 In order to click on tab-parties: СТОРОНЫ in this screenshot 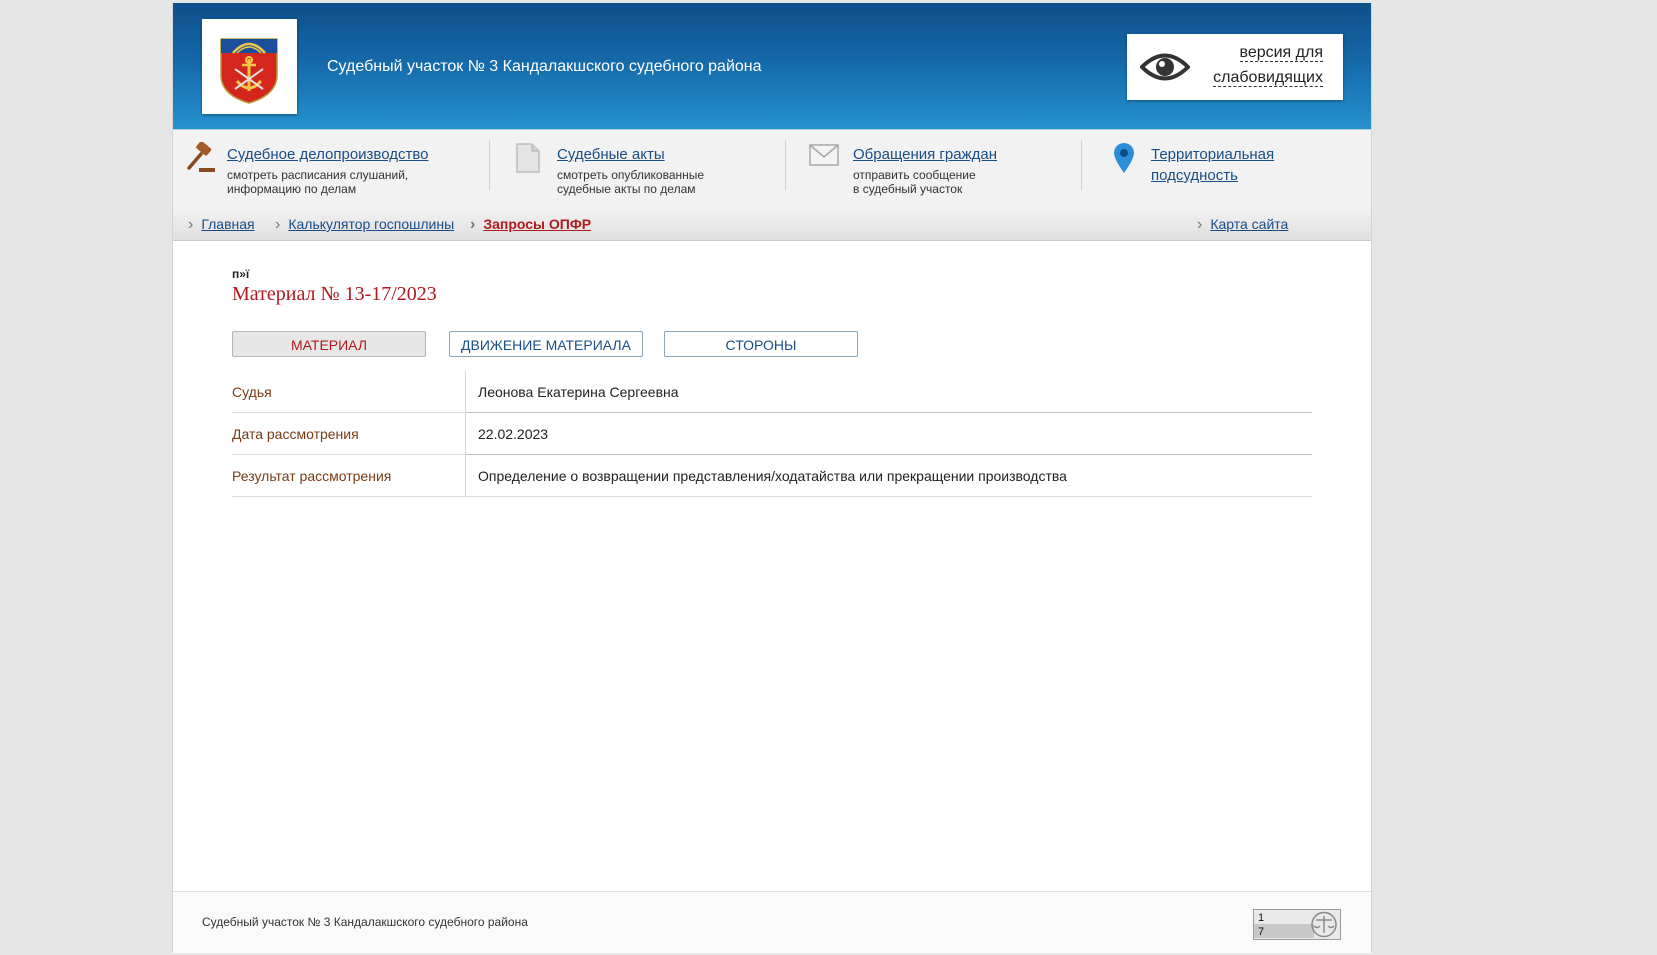, I will do `click(761, 344)`.